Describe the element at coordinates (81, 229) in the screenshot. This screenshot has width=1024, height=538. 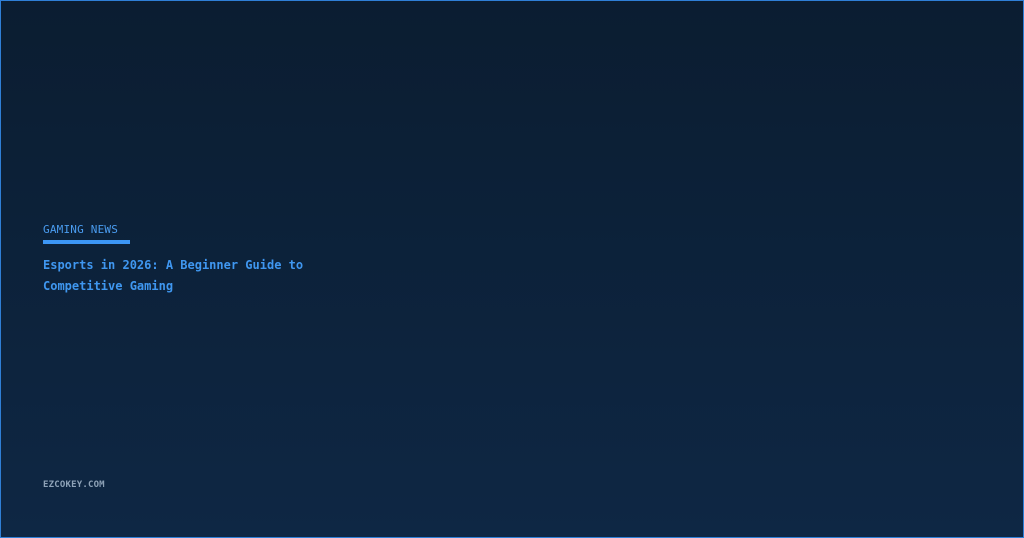
I see `category-label: GAMING NEWS` at that location.